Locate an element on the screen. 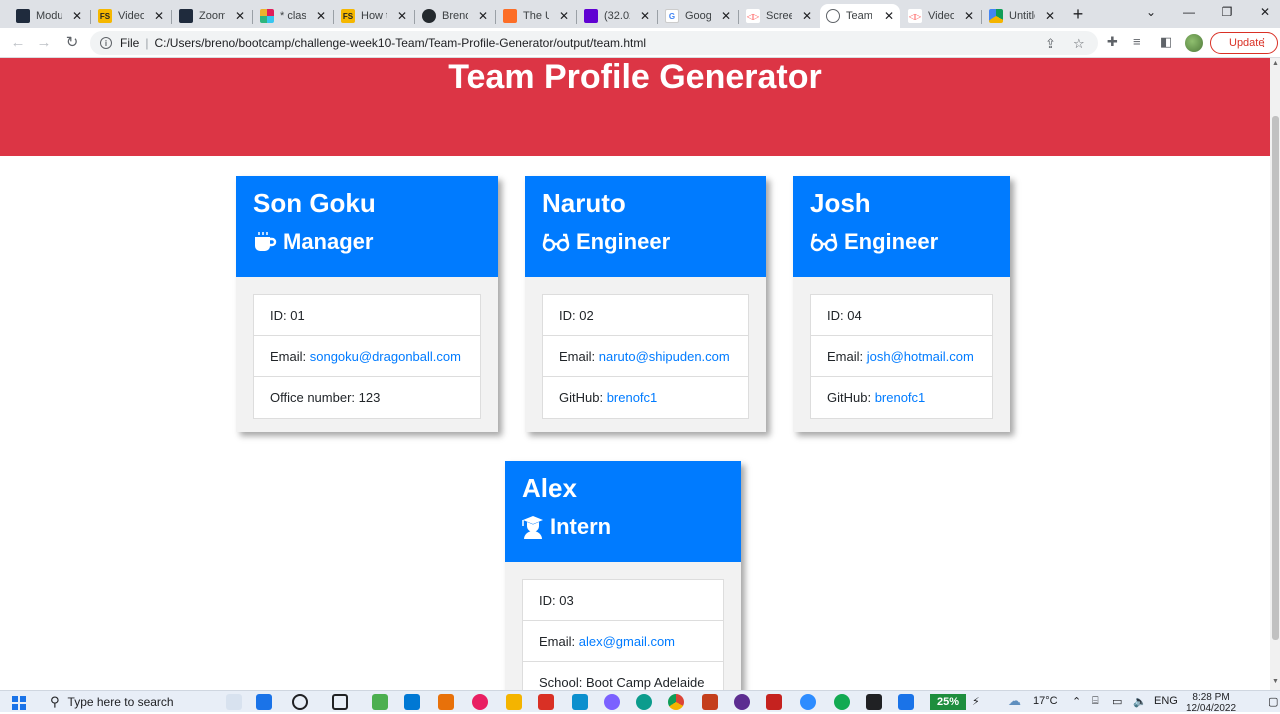 Image resolution: width=1280 pixels, height=714 pixels. volume-icon: 🔈 is located at coordinates (1140, 701).